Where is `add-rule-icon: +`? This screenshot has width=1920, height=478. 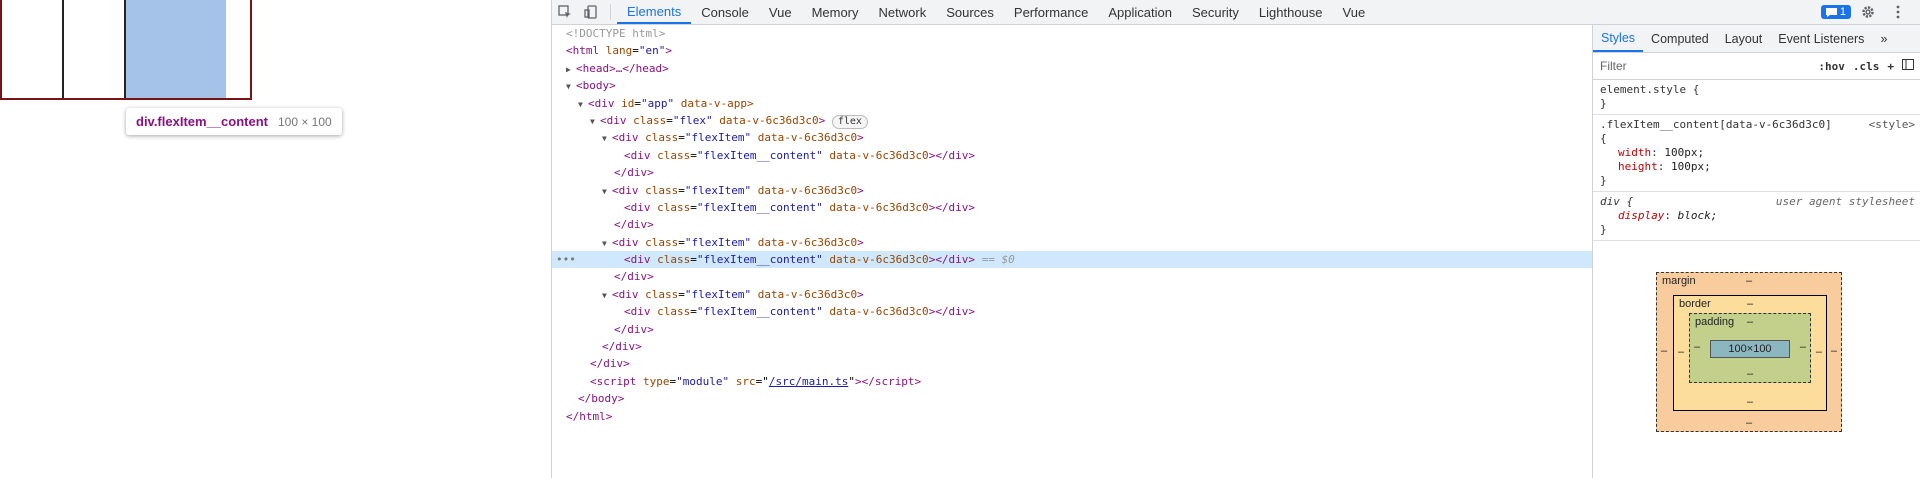
add-rule-icon: + is located at coordinates (1890, 66).